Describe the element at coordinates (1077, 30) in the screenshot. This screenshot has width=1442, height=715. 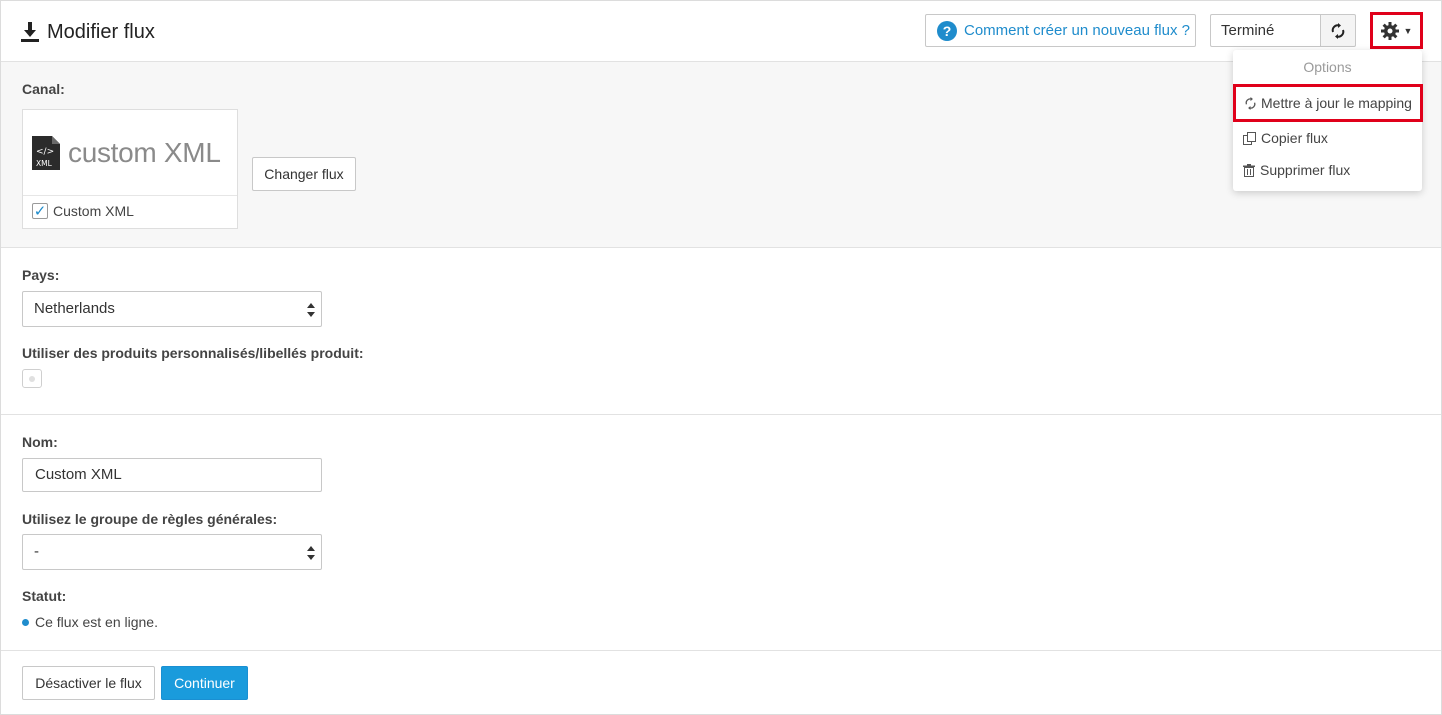
I see `help-button-label: Comment créer un nouveau flux ?` at that location.